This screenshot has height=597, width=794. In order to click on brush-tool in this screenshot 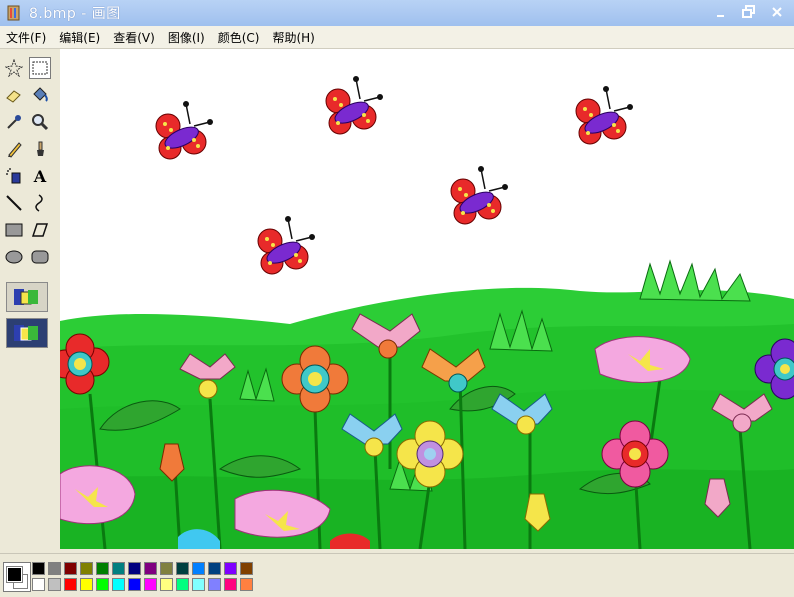, I will do `click(40, 149)`.